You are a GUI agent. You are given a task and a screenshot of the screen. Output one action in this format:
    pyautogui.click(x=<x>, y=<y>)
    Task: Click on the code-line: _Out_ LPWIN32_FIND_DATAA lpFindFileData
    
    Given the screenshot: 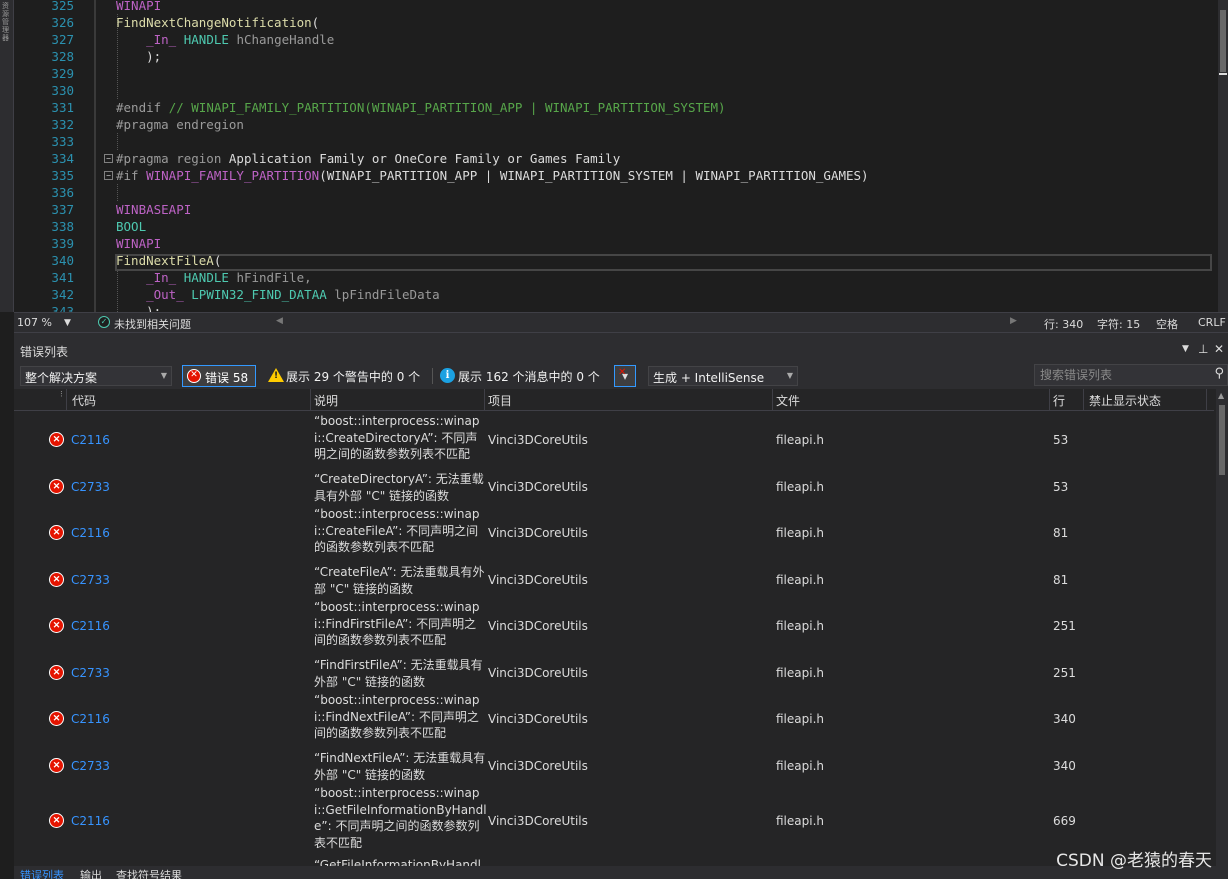 What is the action you would take?
    pyautogui.click(x=278, y=294)
    